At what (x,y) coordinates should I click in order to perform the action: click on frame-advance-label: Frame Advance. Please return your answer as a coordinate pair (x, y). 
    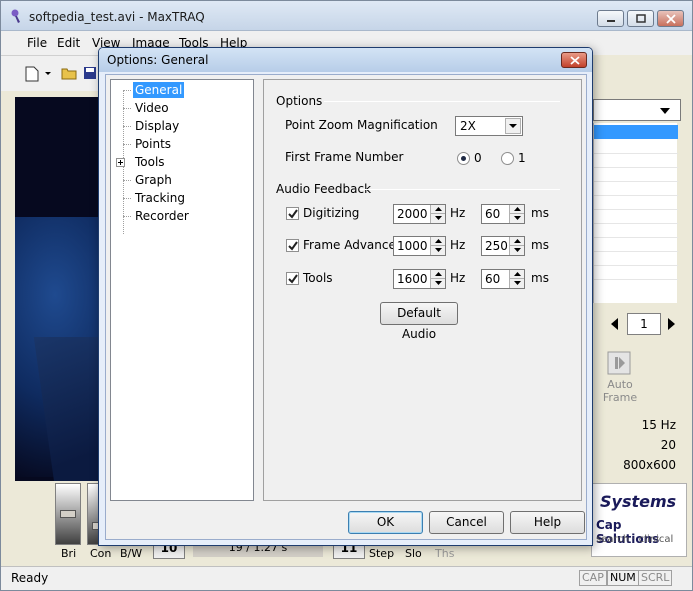
    Looking at the image, I should click on (349, 245).